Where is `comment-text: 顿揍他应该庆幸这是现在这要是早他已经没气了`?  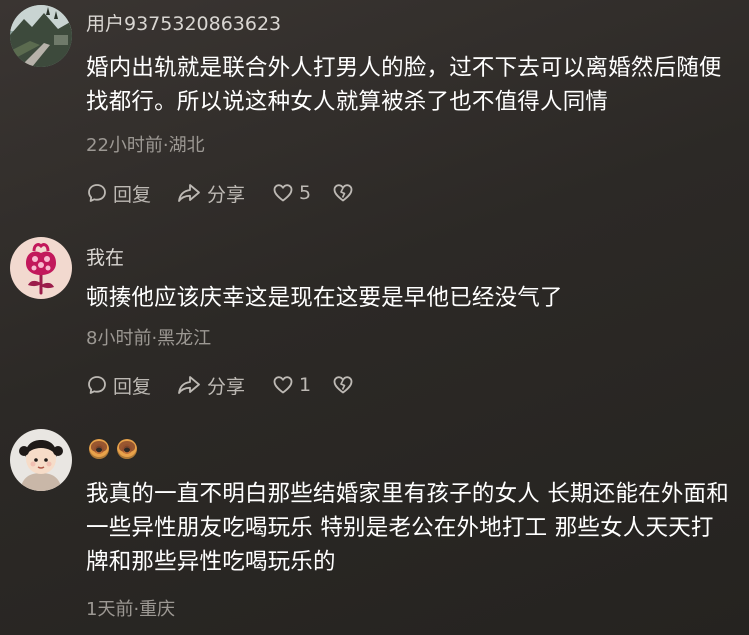
comment-text: 顿揍他应该庆幸这是现在这要是早他已经没气了 is located at coordinates (324, 298).